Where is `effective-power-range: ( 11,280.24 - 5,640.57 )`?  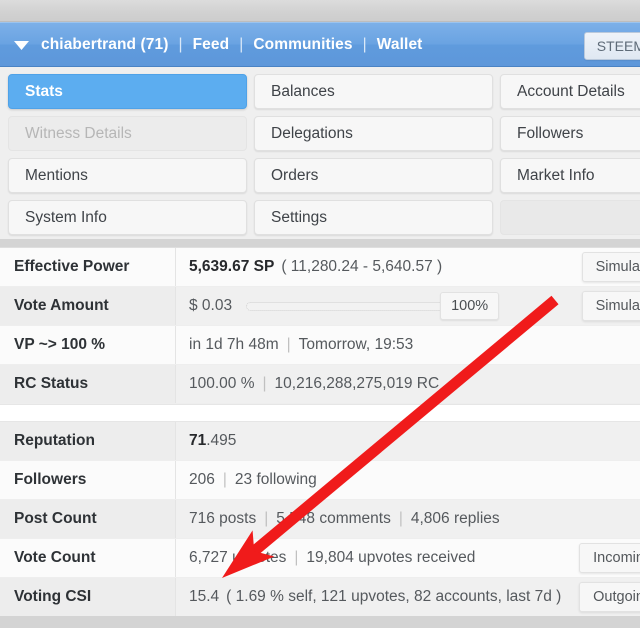
effective-power-range: ( 11,280.24 - 5,640.57 ) is located at coordinates (362, 266).